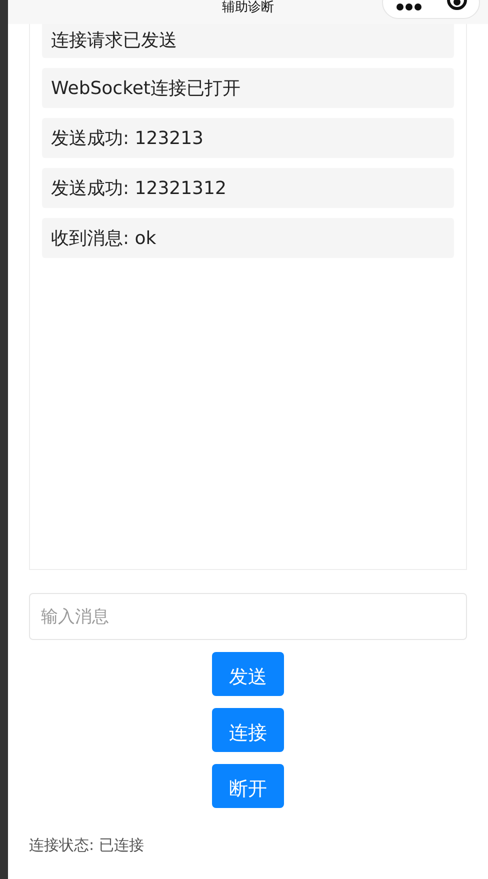 The image size is (488, 879). Describe the element at coordinates (248, 674) in the screenshot. I see `action-button: 发送` at that location.